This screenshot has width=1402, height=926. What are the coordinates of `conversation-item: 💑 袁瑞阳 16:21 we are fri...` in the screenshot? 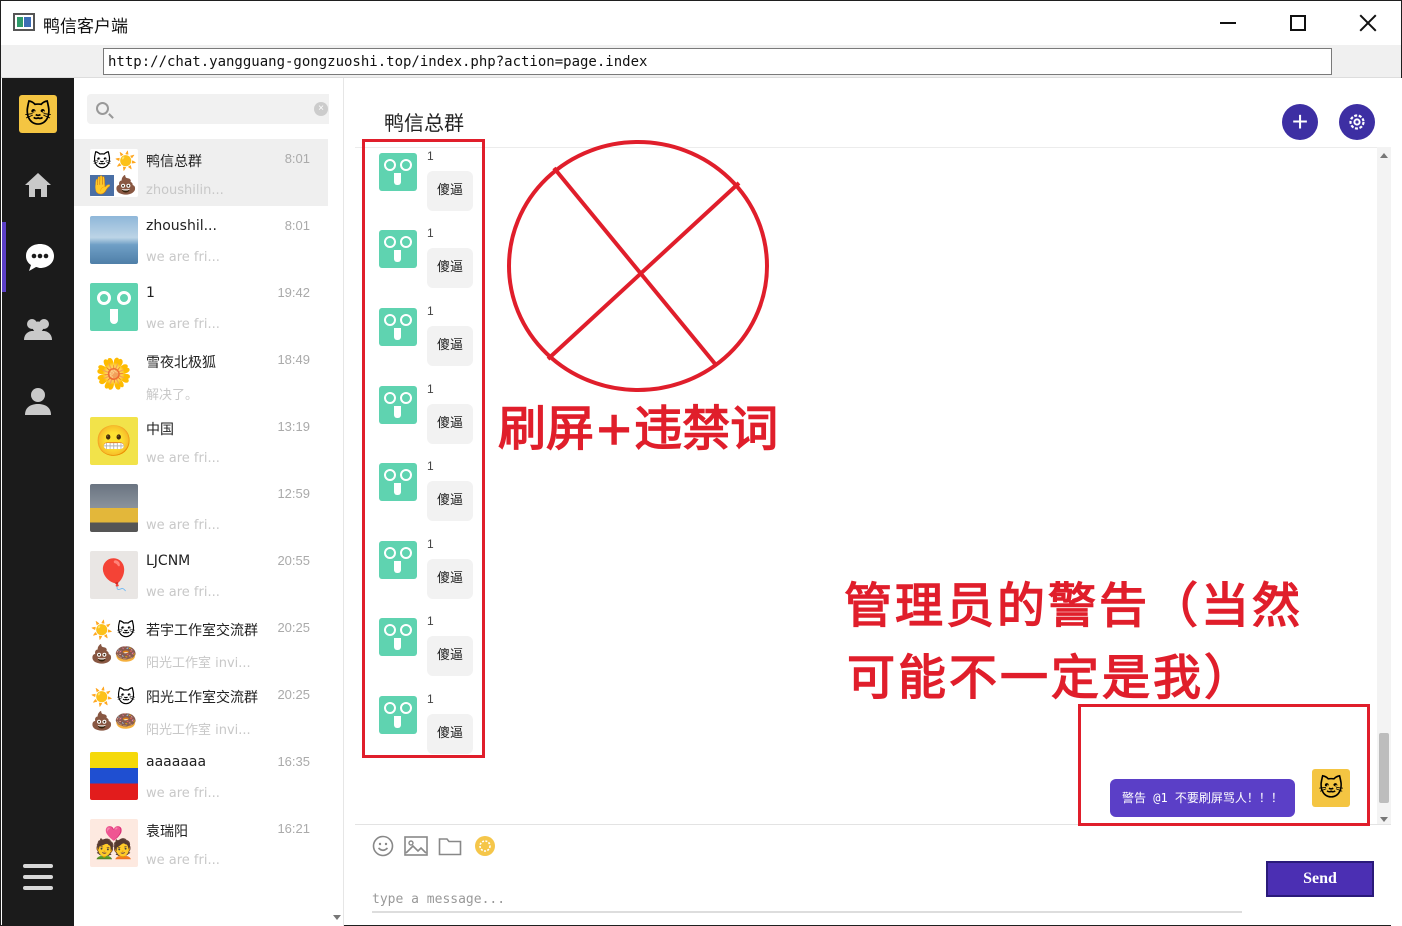 It's located at (201, 842).